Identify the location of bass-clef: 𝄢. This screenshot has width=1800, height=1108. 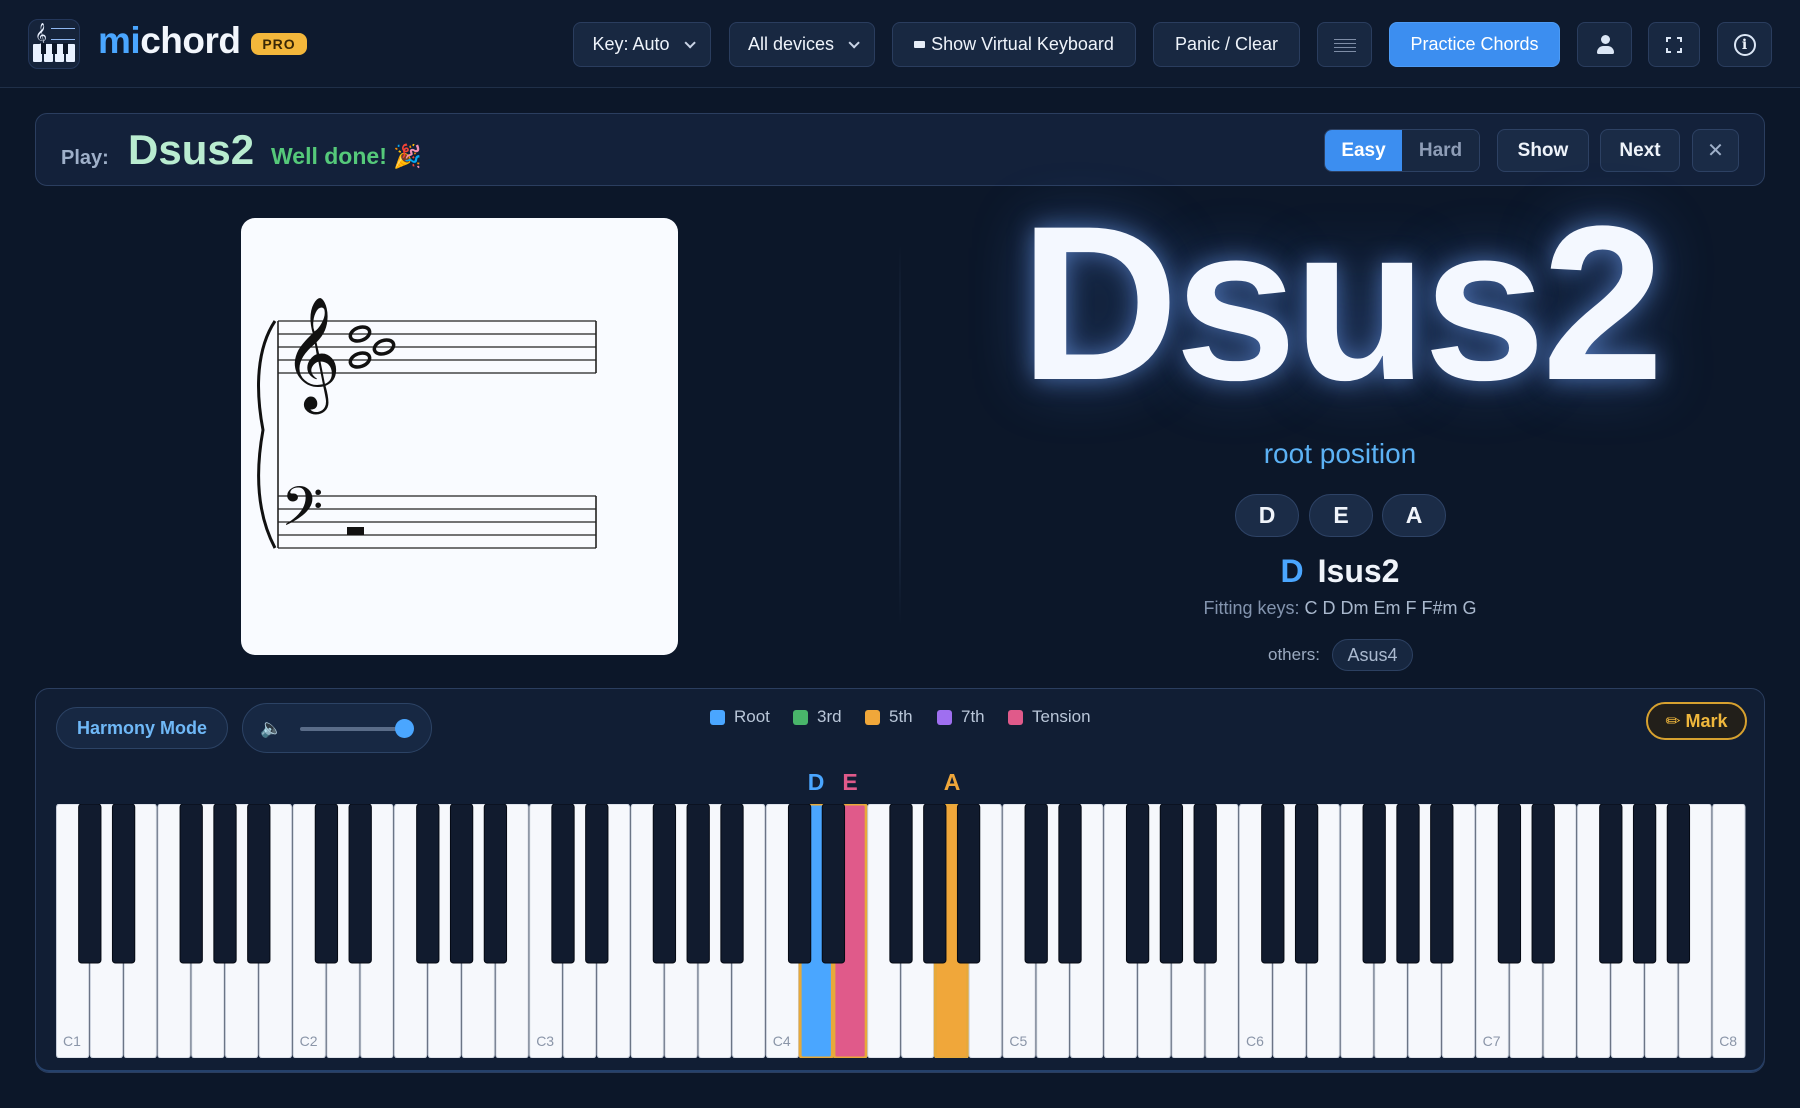
(302, 513).